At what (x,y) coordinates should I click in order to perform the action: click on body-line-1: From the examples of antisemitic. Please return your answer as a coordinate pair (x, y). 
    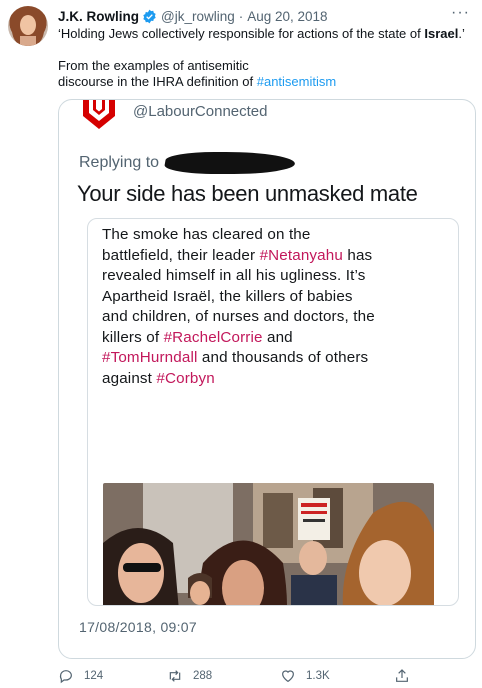
    Looking at the image, I should click on (153, 65).